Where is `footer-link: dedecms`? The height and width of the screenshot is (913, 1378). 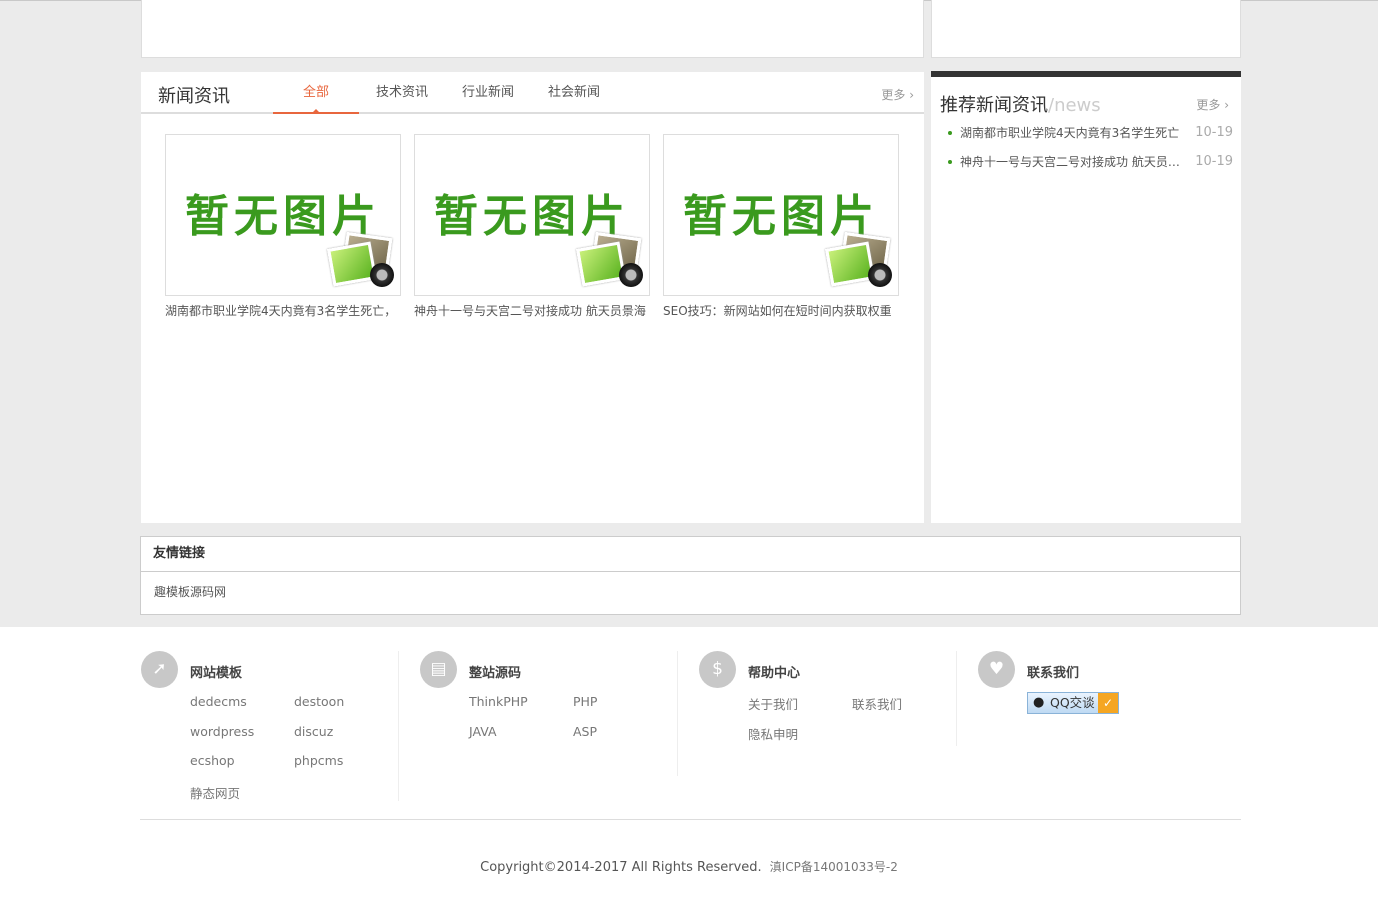 footer-link: dedecms is located at coordinates (242, 709).